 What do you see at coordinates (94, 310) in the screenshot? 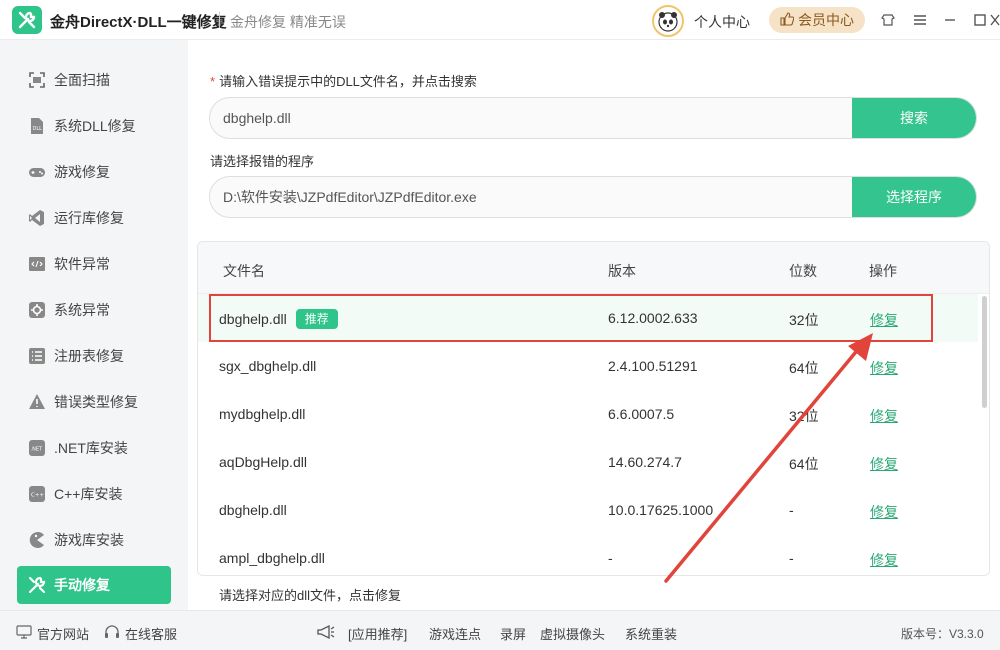
I see `sidebar-item-system-exception: 系统异常` at bounding box center [94, 310].